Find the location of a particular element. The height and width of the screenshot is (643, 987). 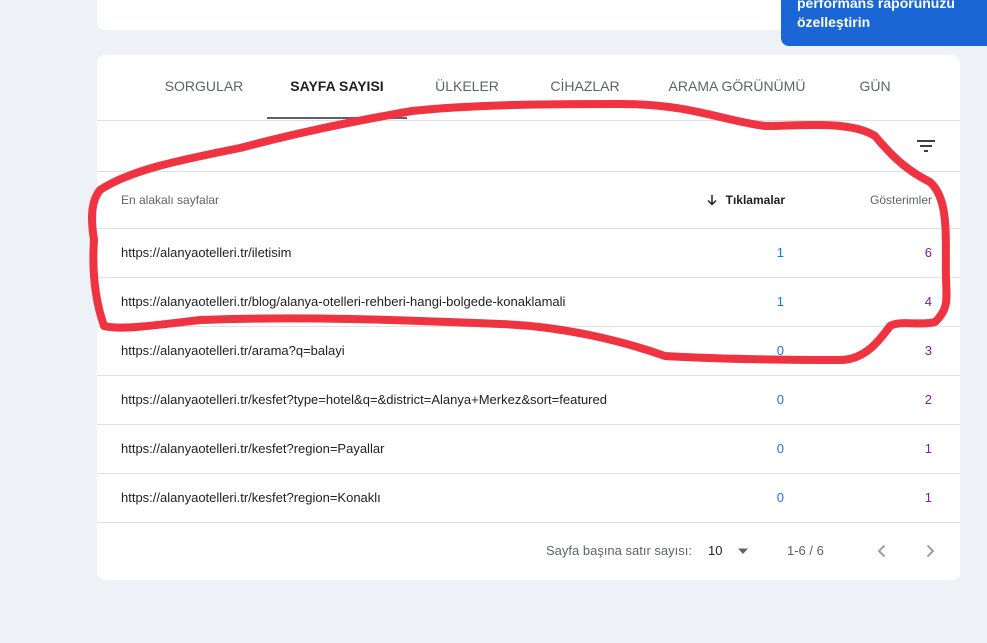

tab-devices: CİHAZLAR is located at coordinates (585, 87).